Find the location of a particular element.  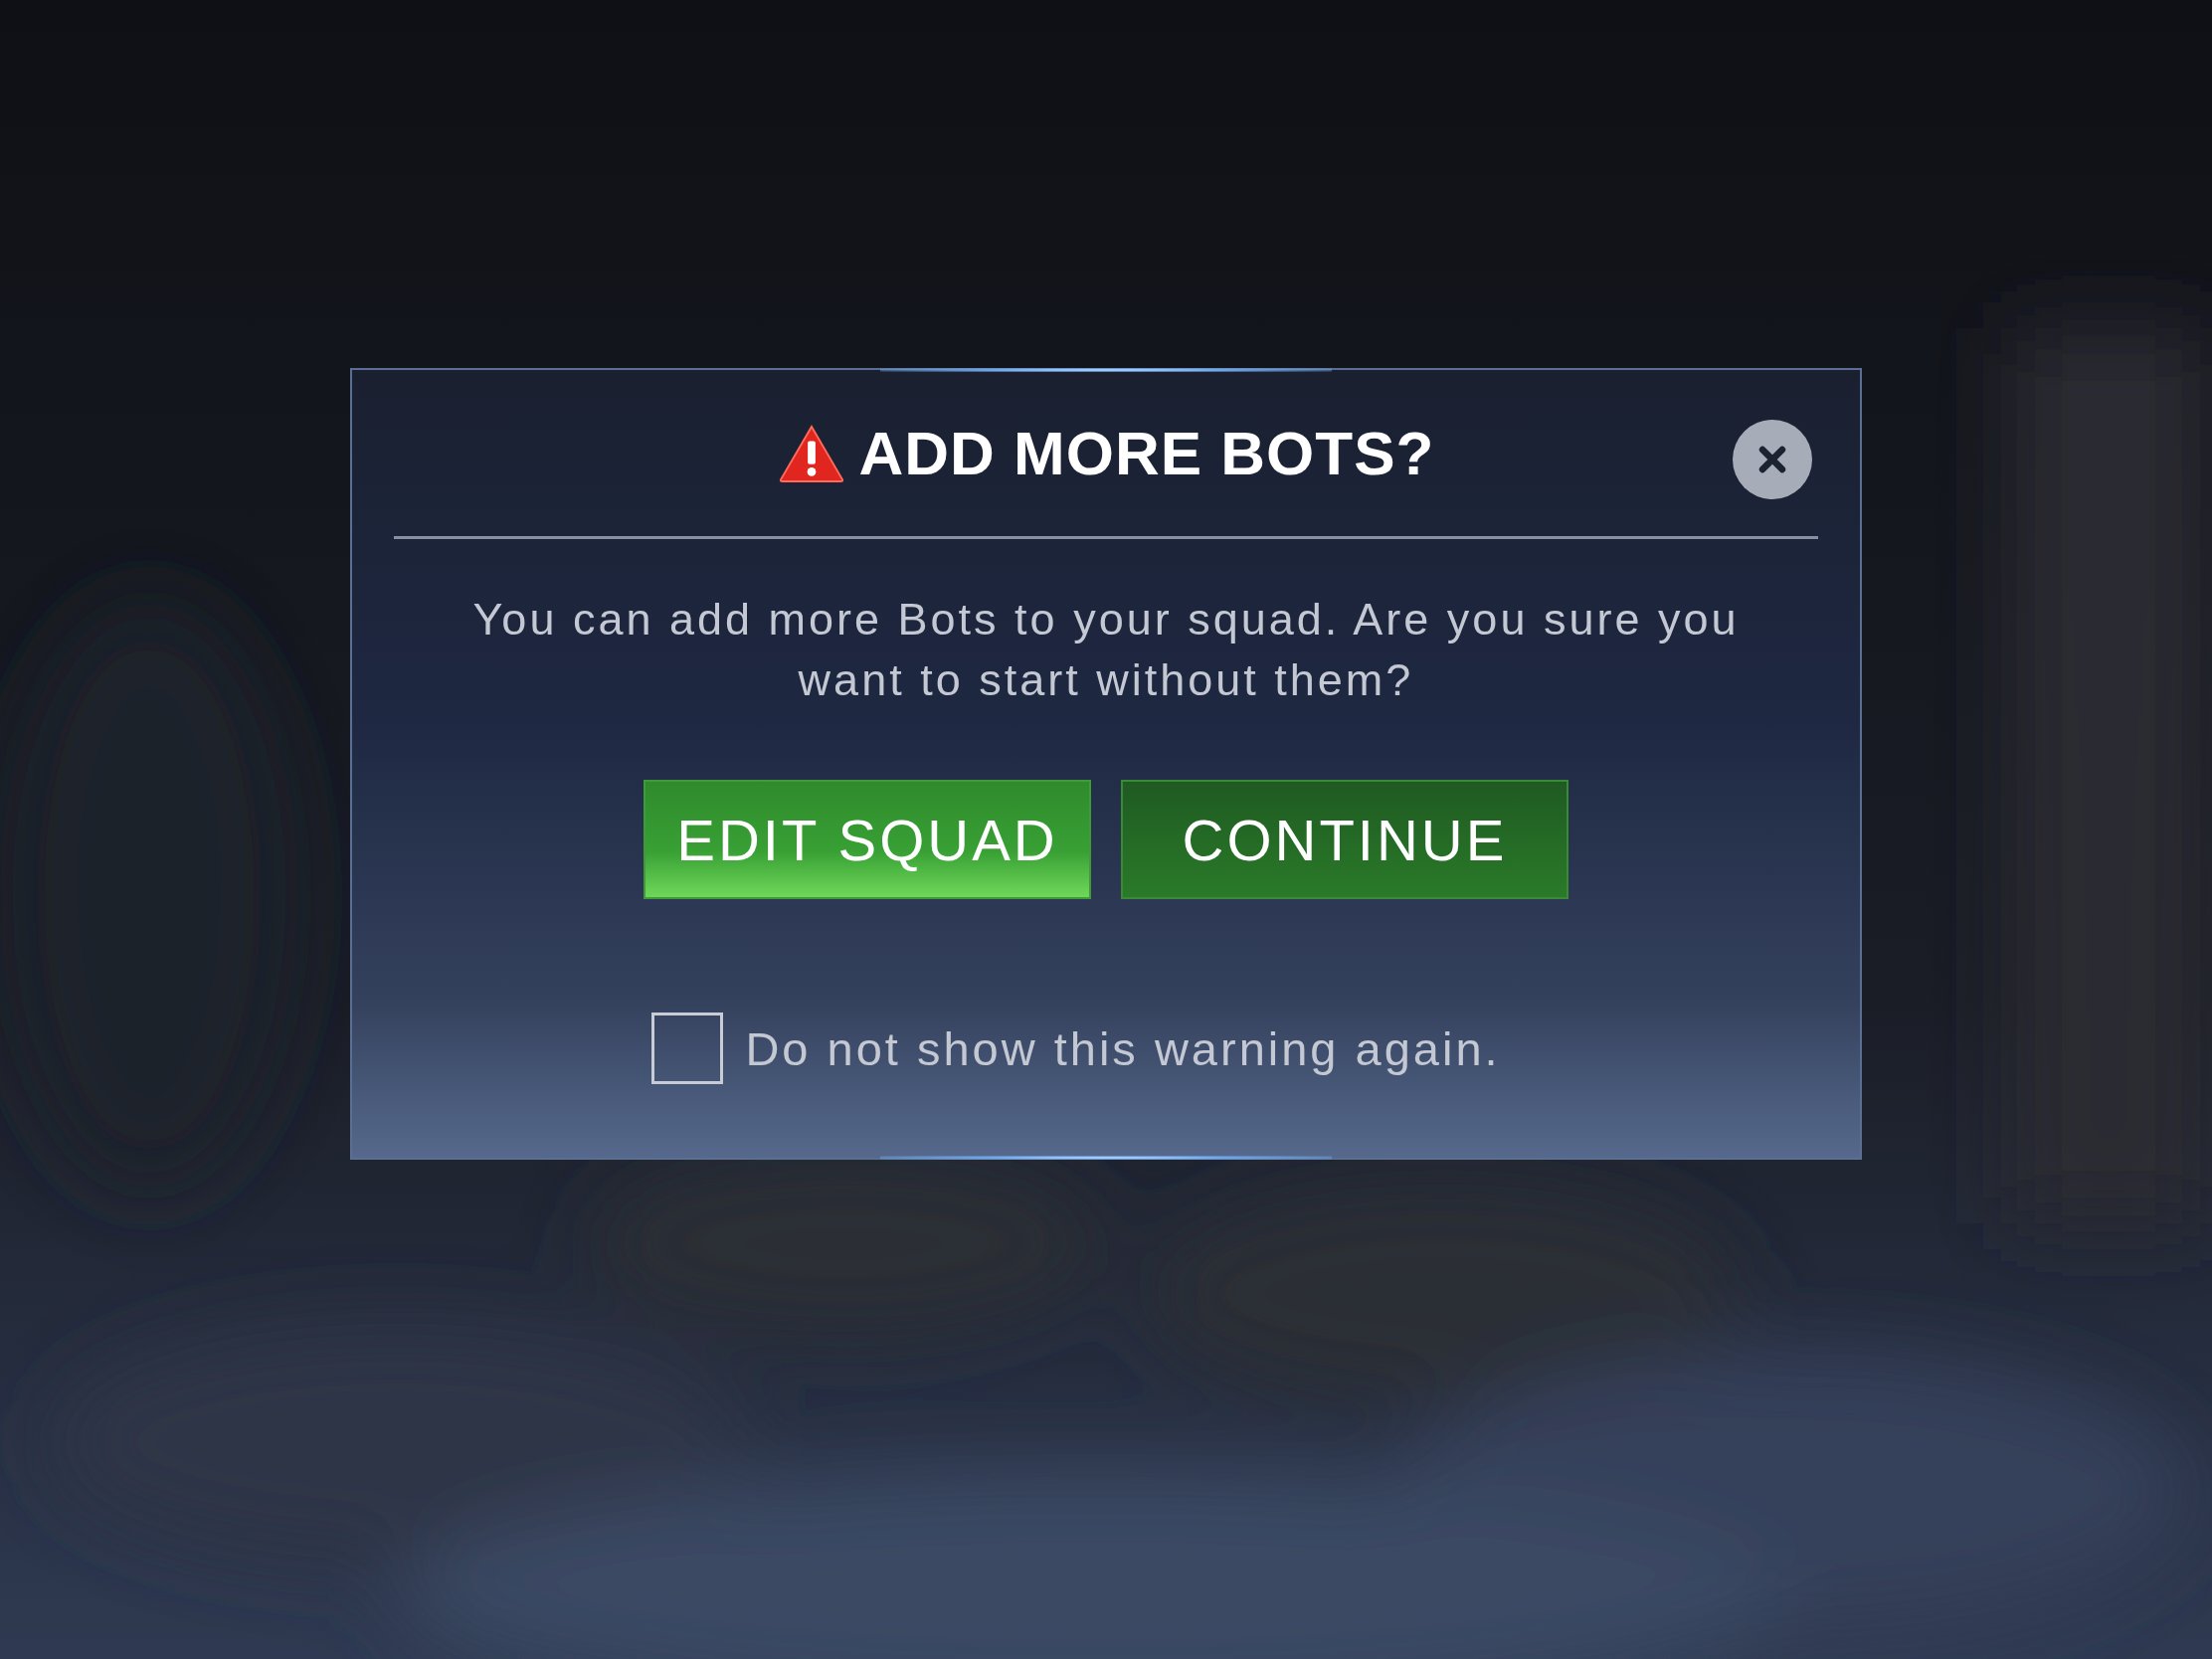

edit-button: EDIT SQUAD is located at coordinates (867, 839).